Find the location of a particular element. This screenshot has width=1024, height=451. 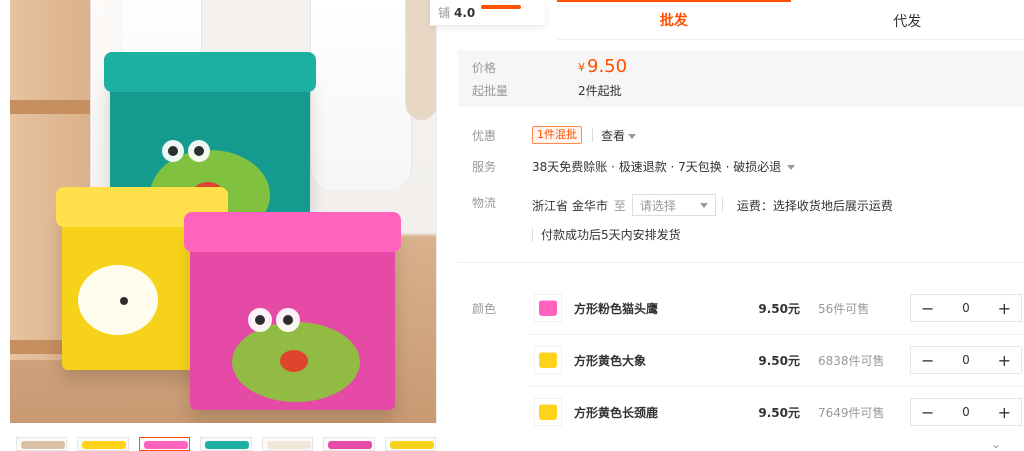

price-value: ¥ 9.50 is located at coordinates (602, 66).